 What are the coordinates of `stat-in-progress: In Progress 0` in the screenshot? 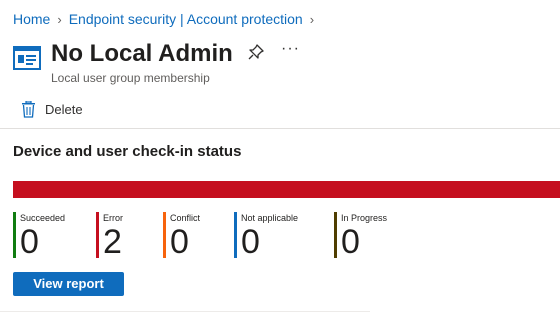 It's located at (360, 235).